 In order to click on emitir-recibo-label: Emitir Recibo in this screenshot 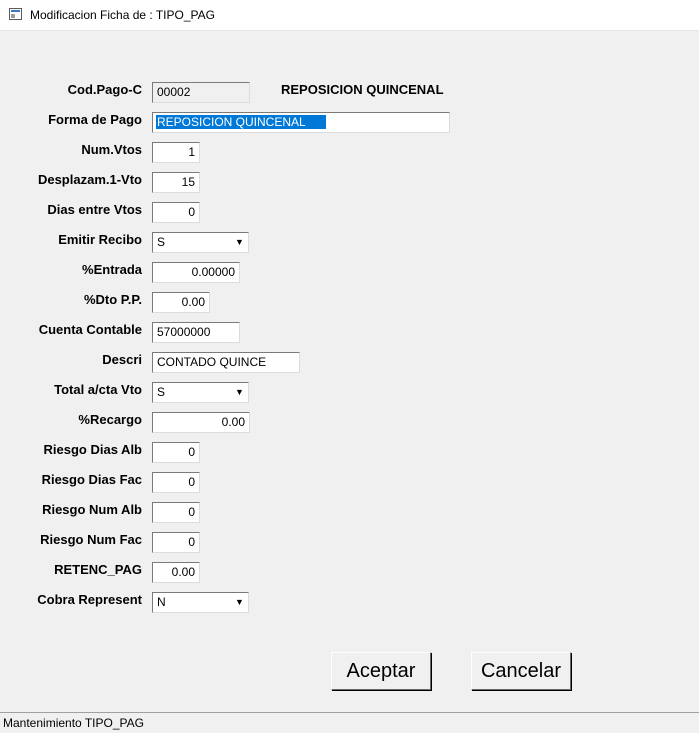, I will do `click(100, 239)`.